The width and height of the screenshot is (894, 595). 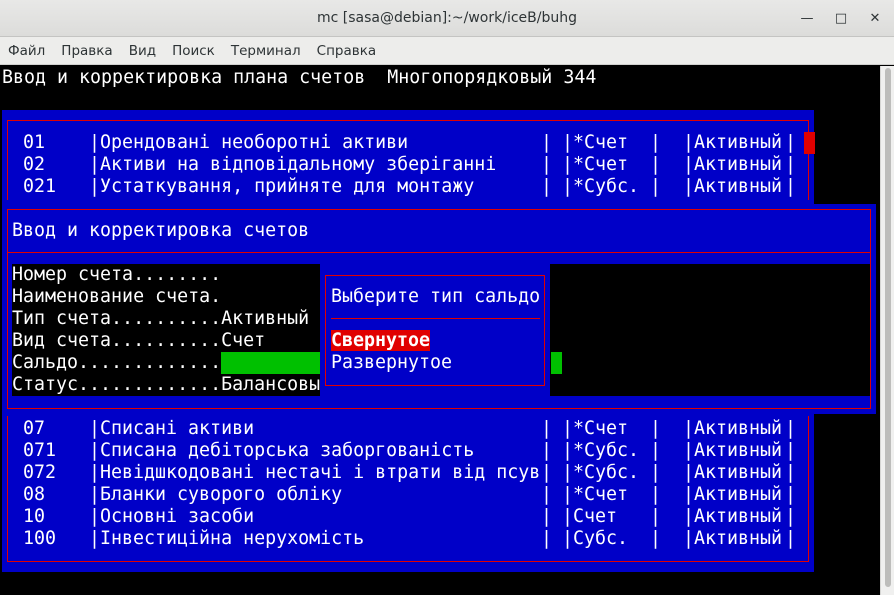 I want to click on account-name: Активи на відповідальному зберіганні, so click(x=298, y=164).